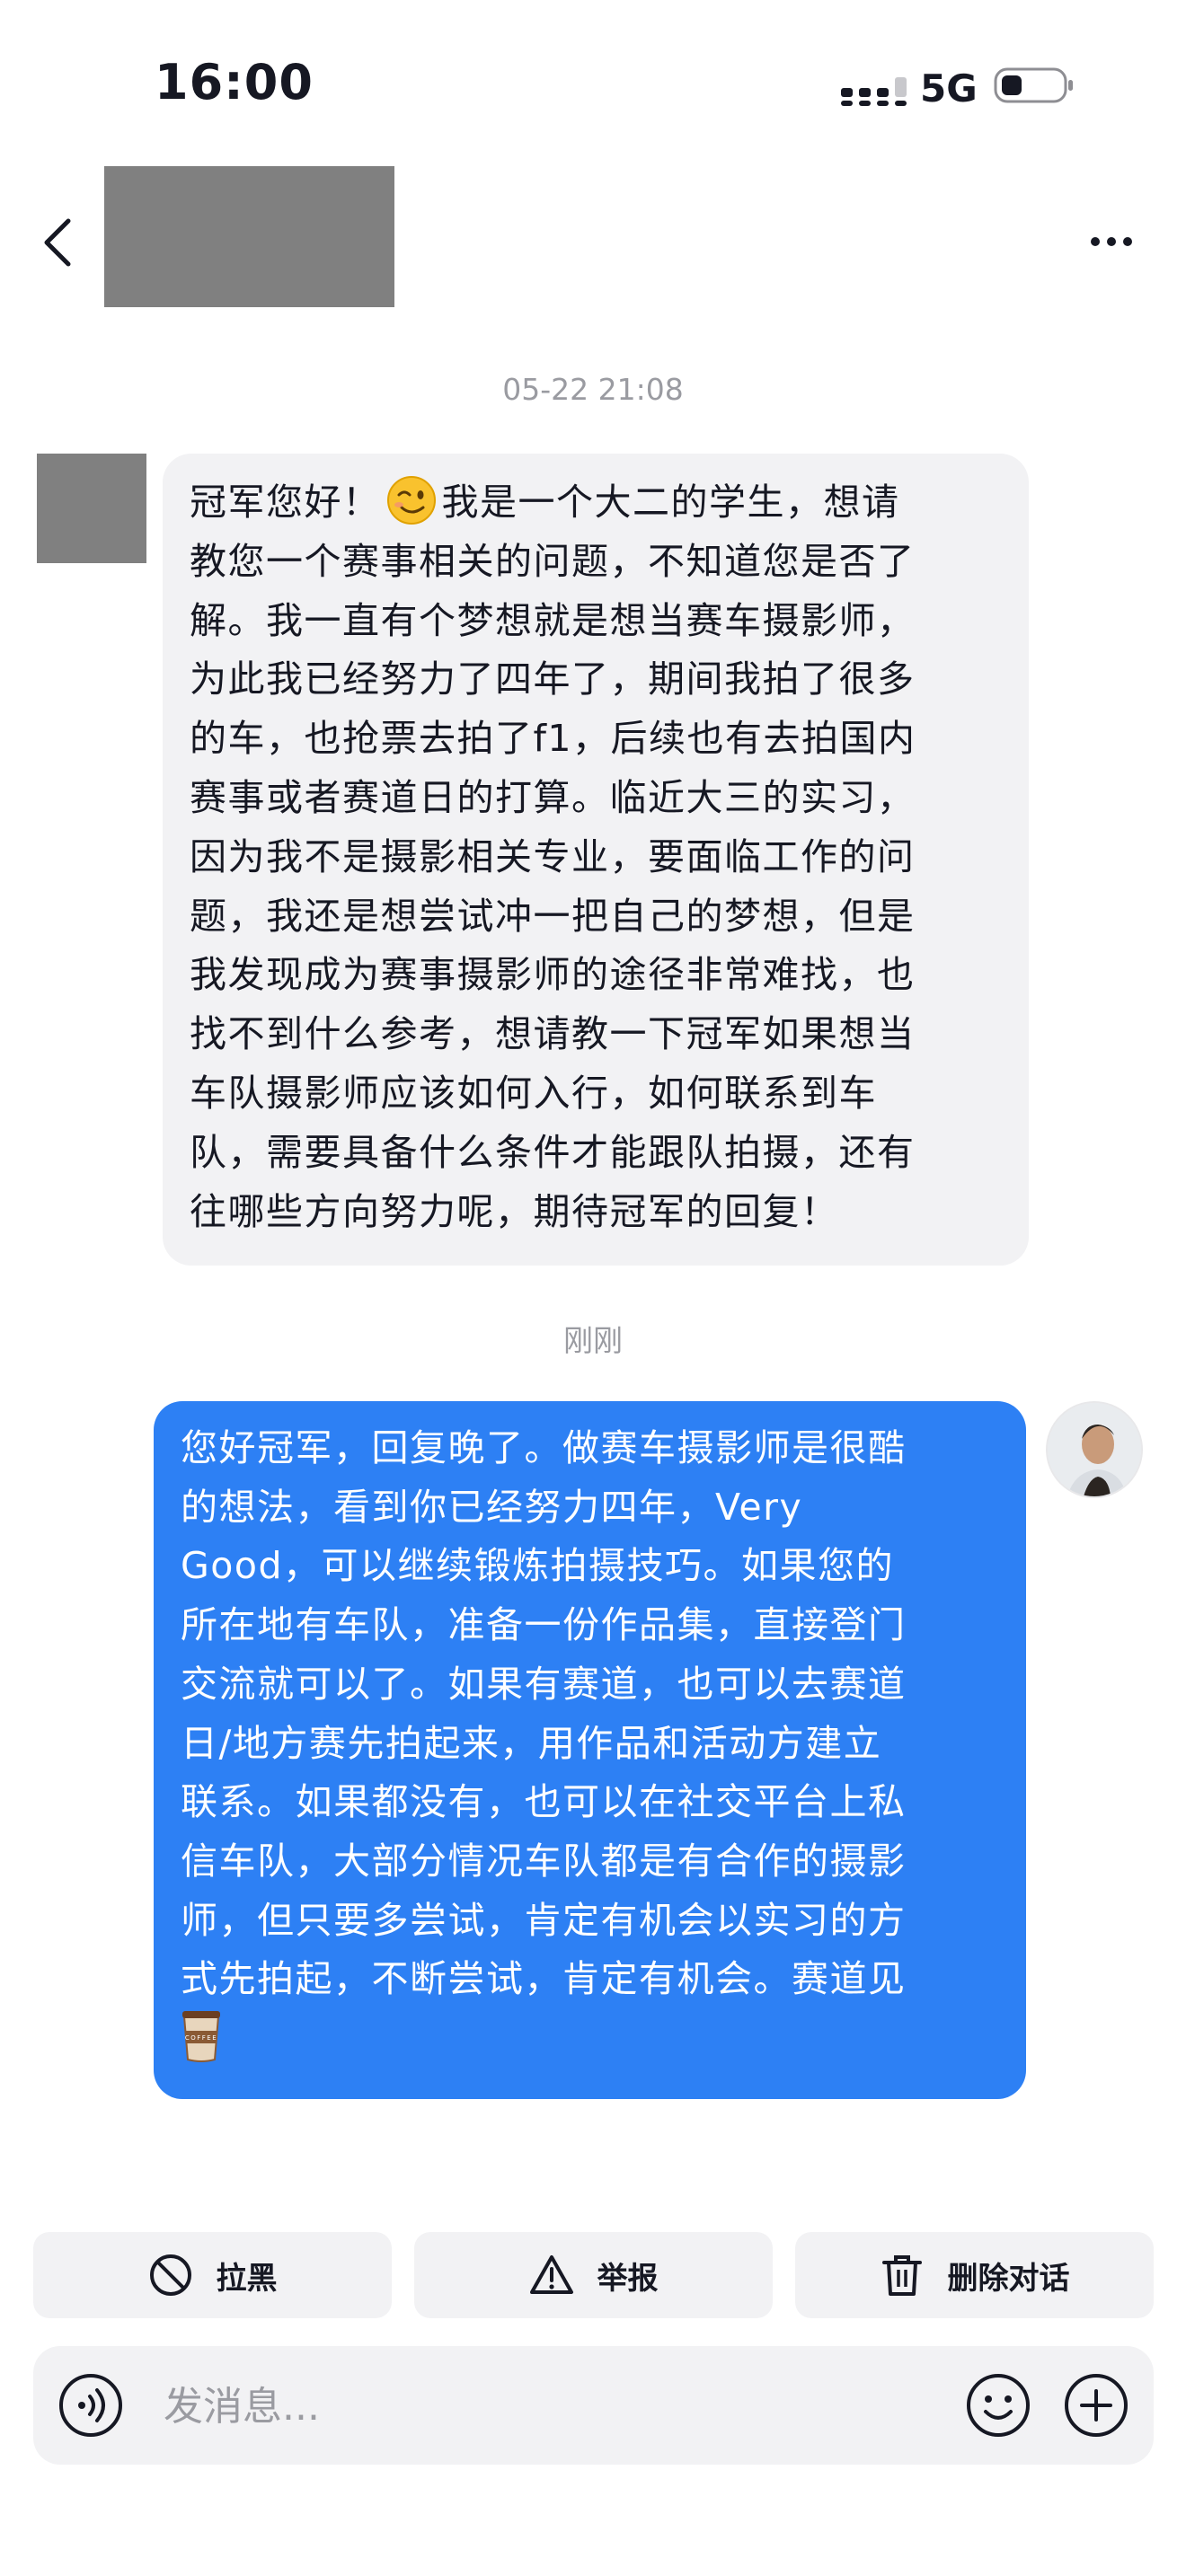 This screenshot has height=2576, width=1186. I want to click on warning-icon, so click(551, 2274).